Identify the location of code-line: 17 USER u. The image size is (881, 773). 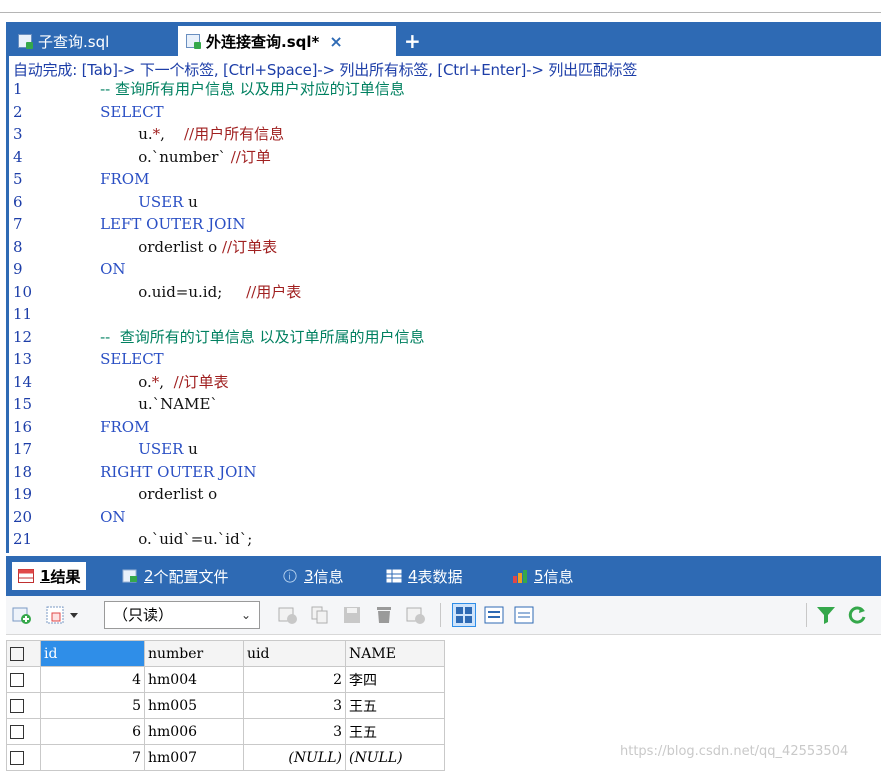
(444, 449).